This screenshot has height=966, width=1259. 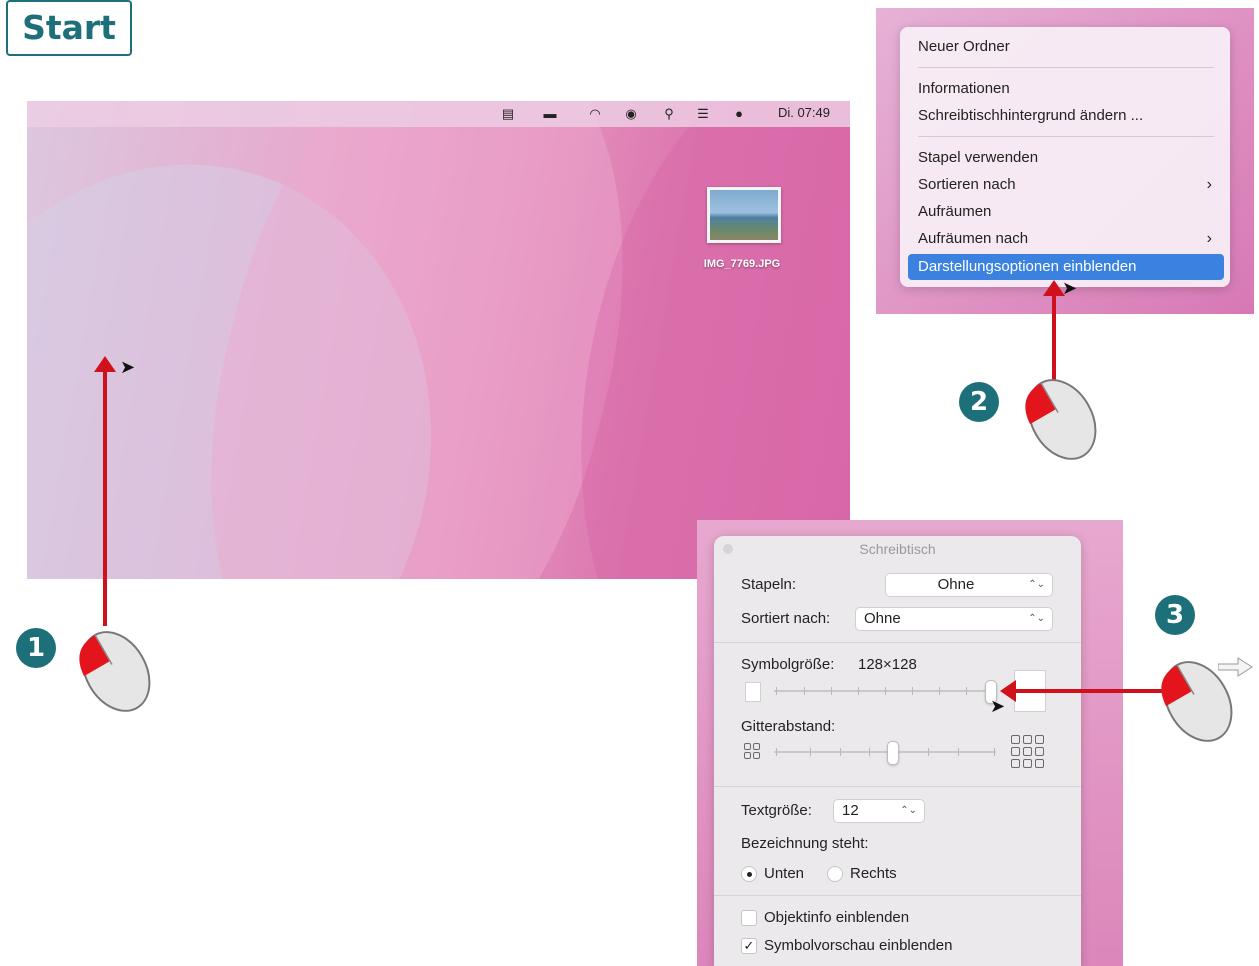 I want to click on wifi-icon: ◠, so click(x=595, y=114).